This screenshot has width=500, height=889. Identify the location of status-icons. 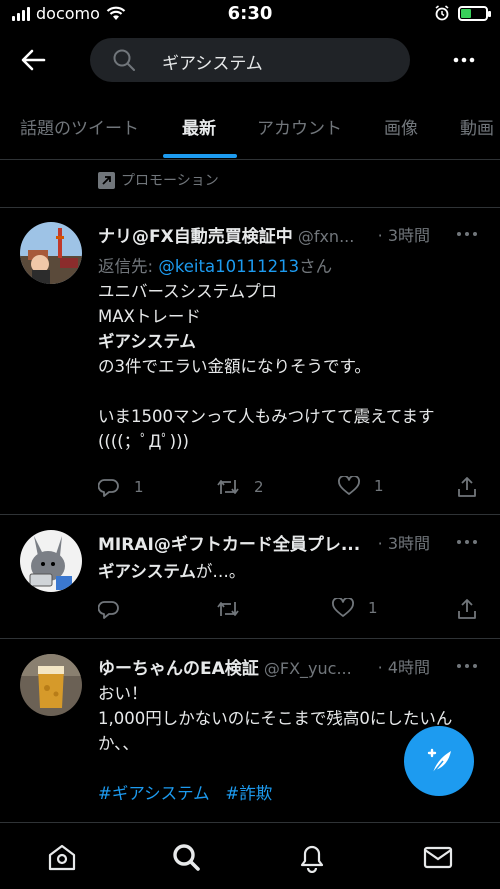
(462, 13).